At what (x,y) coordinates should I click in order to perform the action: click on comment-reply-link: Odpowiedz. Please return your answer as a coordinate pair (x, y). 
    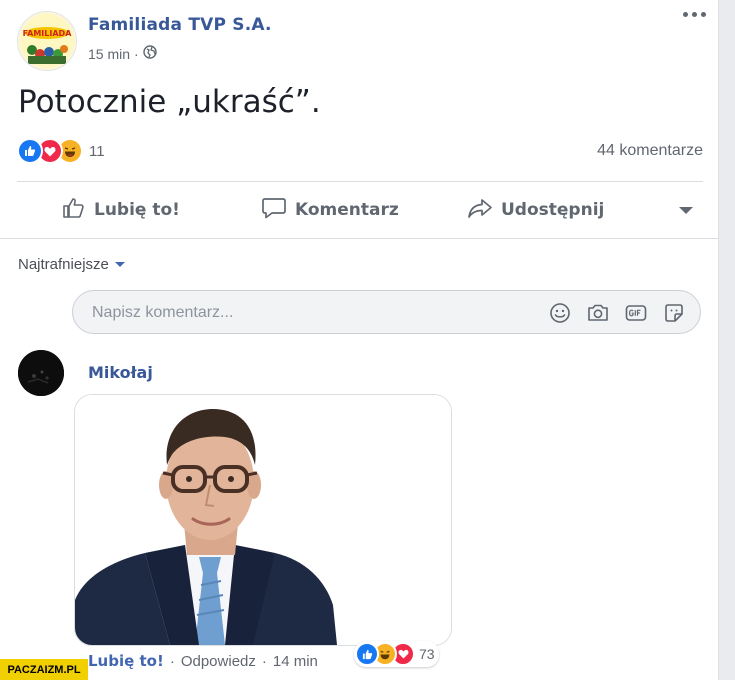
    Looking at the image, I should click on (218, 661).